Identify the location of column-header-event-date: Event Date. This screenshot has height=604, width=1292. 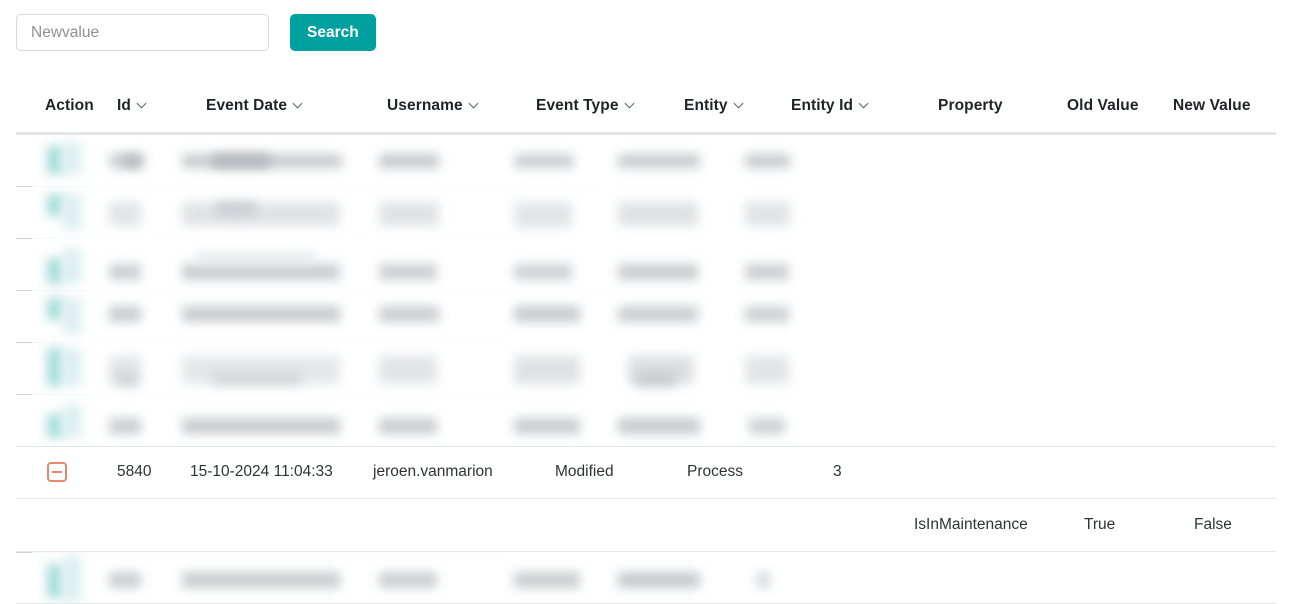
(254, 106).